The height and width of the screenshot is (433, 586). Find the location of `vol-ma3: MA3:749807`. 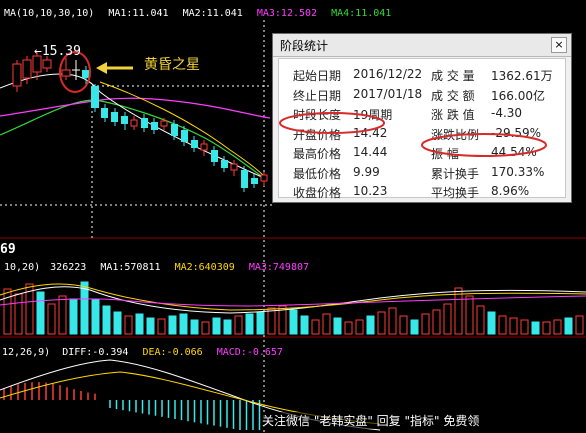

vol-ma3: MA3:749807 is located at coordinates (279, 267).